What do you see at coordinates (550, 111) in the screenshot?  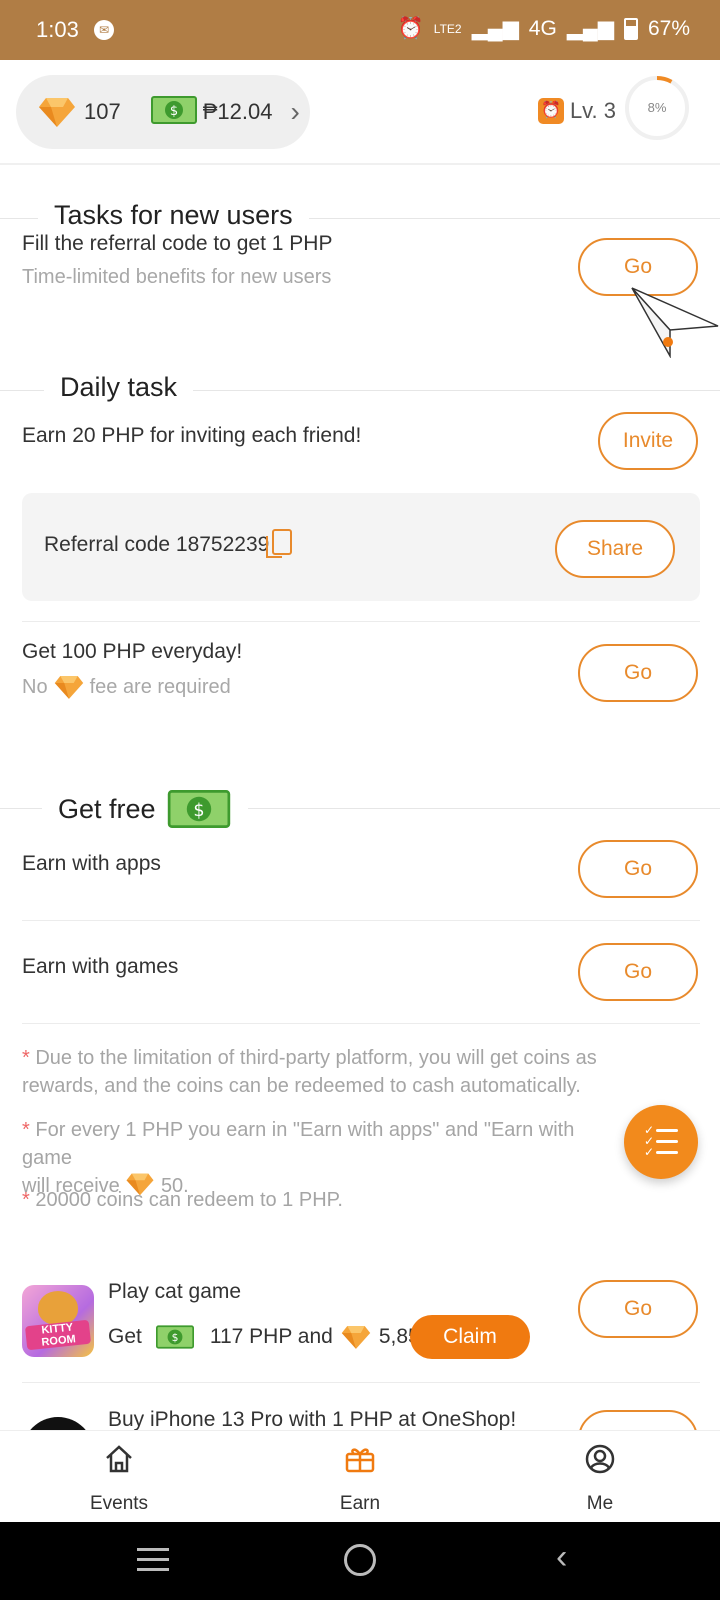 I see `level-icon: ⏰` at bounding box center [550, 111].